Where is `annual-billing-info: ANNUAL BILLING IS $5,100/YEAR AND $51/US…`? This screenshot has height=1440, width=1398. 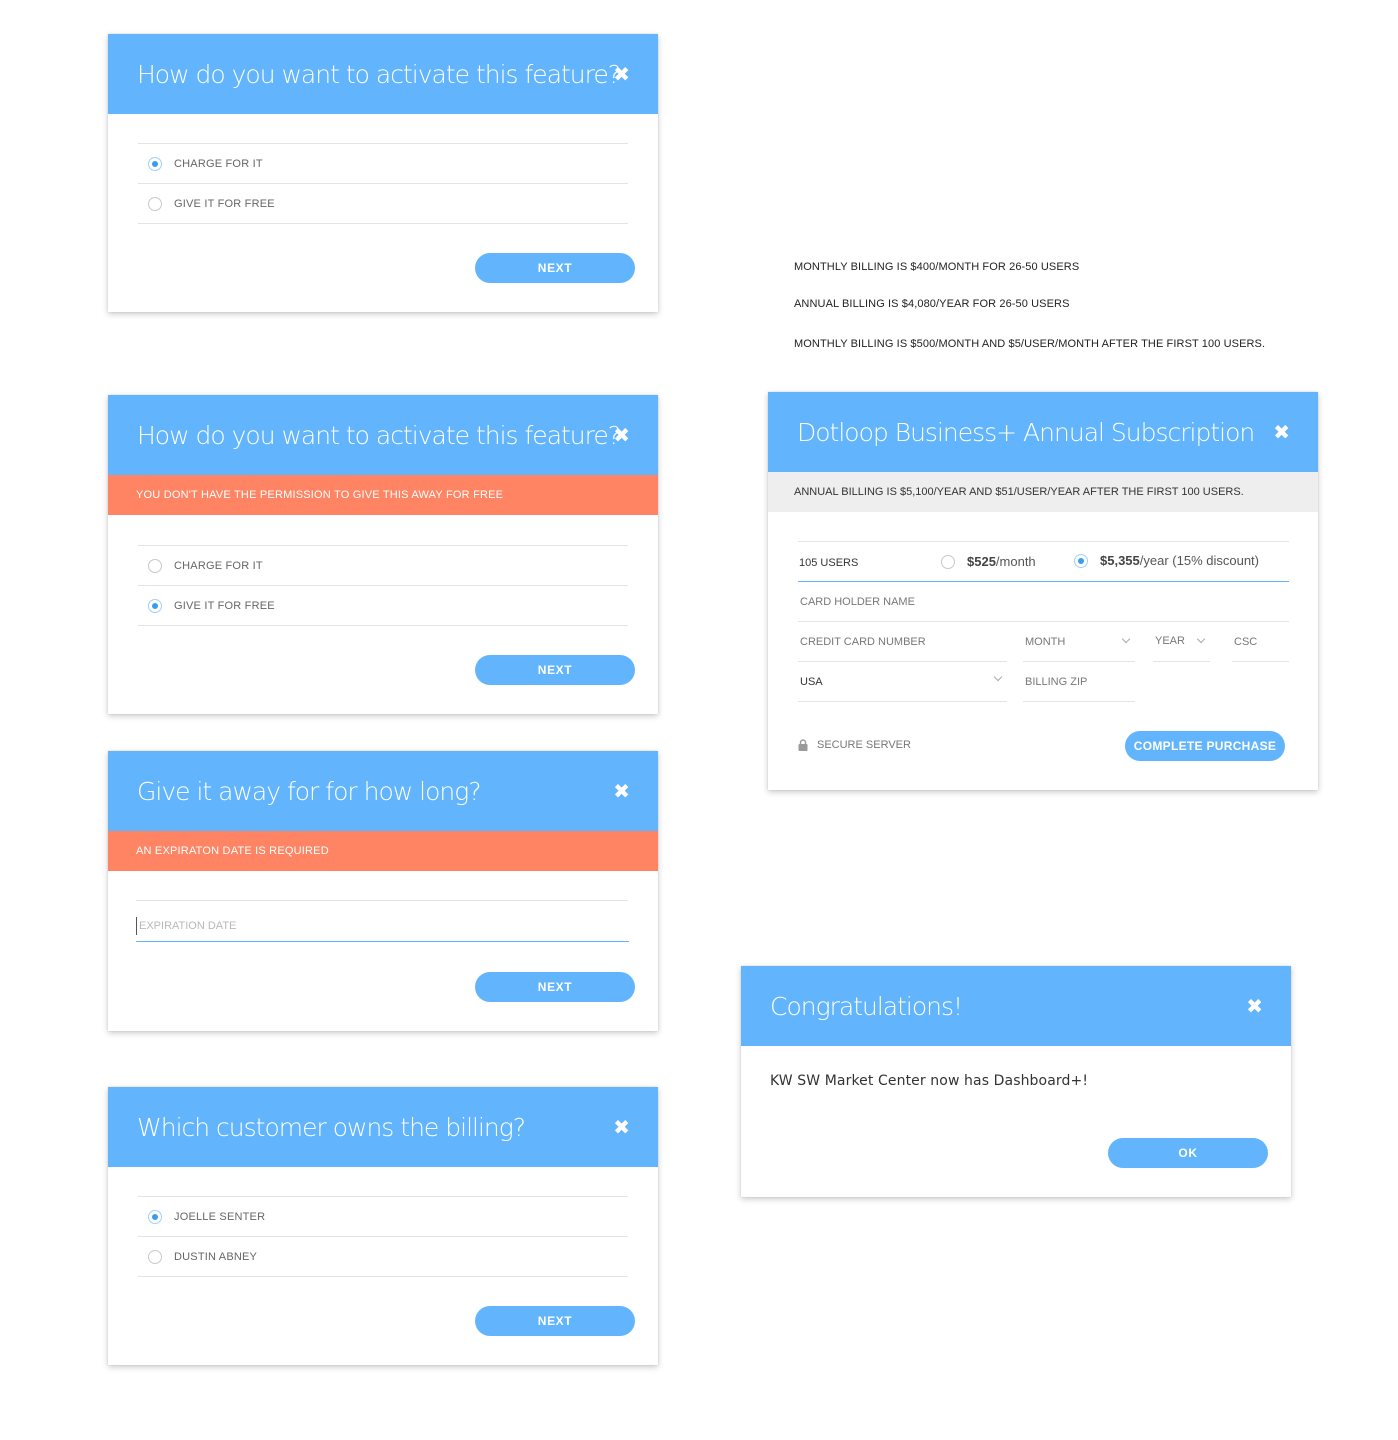 annual-billing-info: ANNUAL BILLING IS $5,100/YEAR AND $51/US… is located at coordinates (1043, 492).